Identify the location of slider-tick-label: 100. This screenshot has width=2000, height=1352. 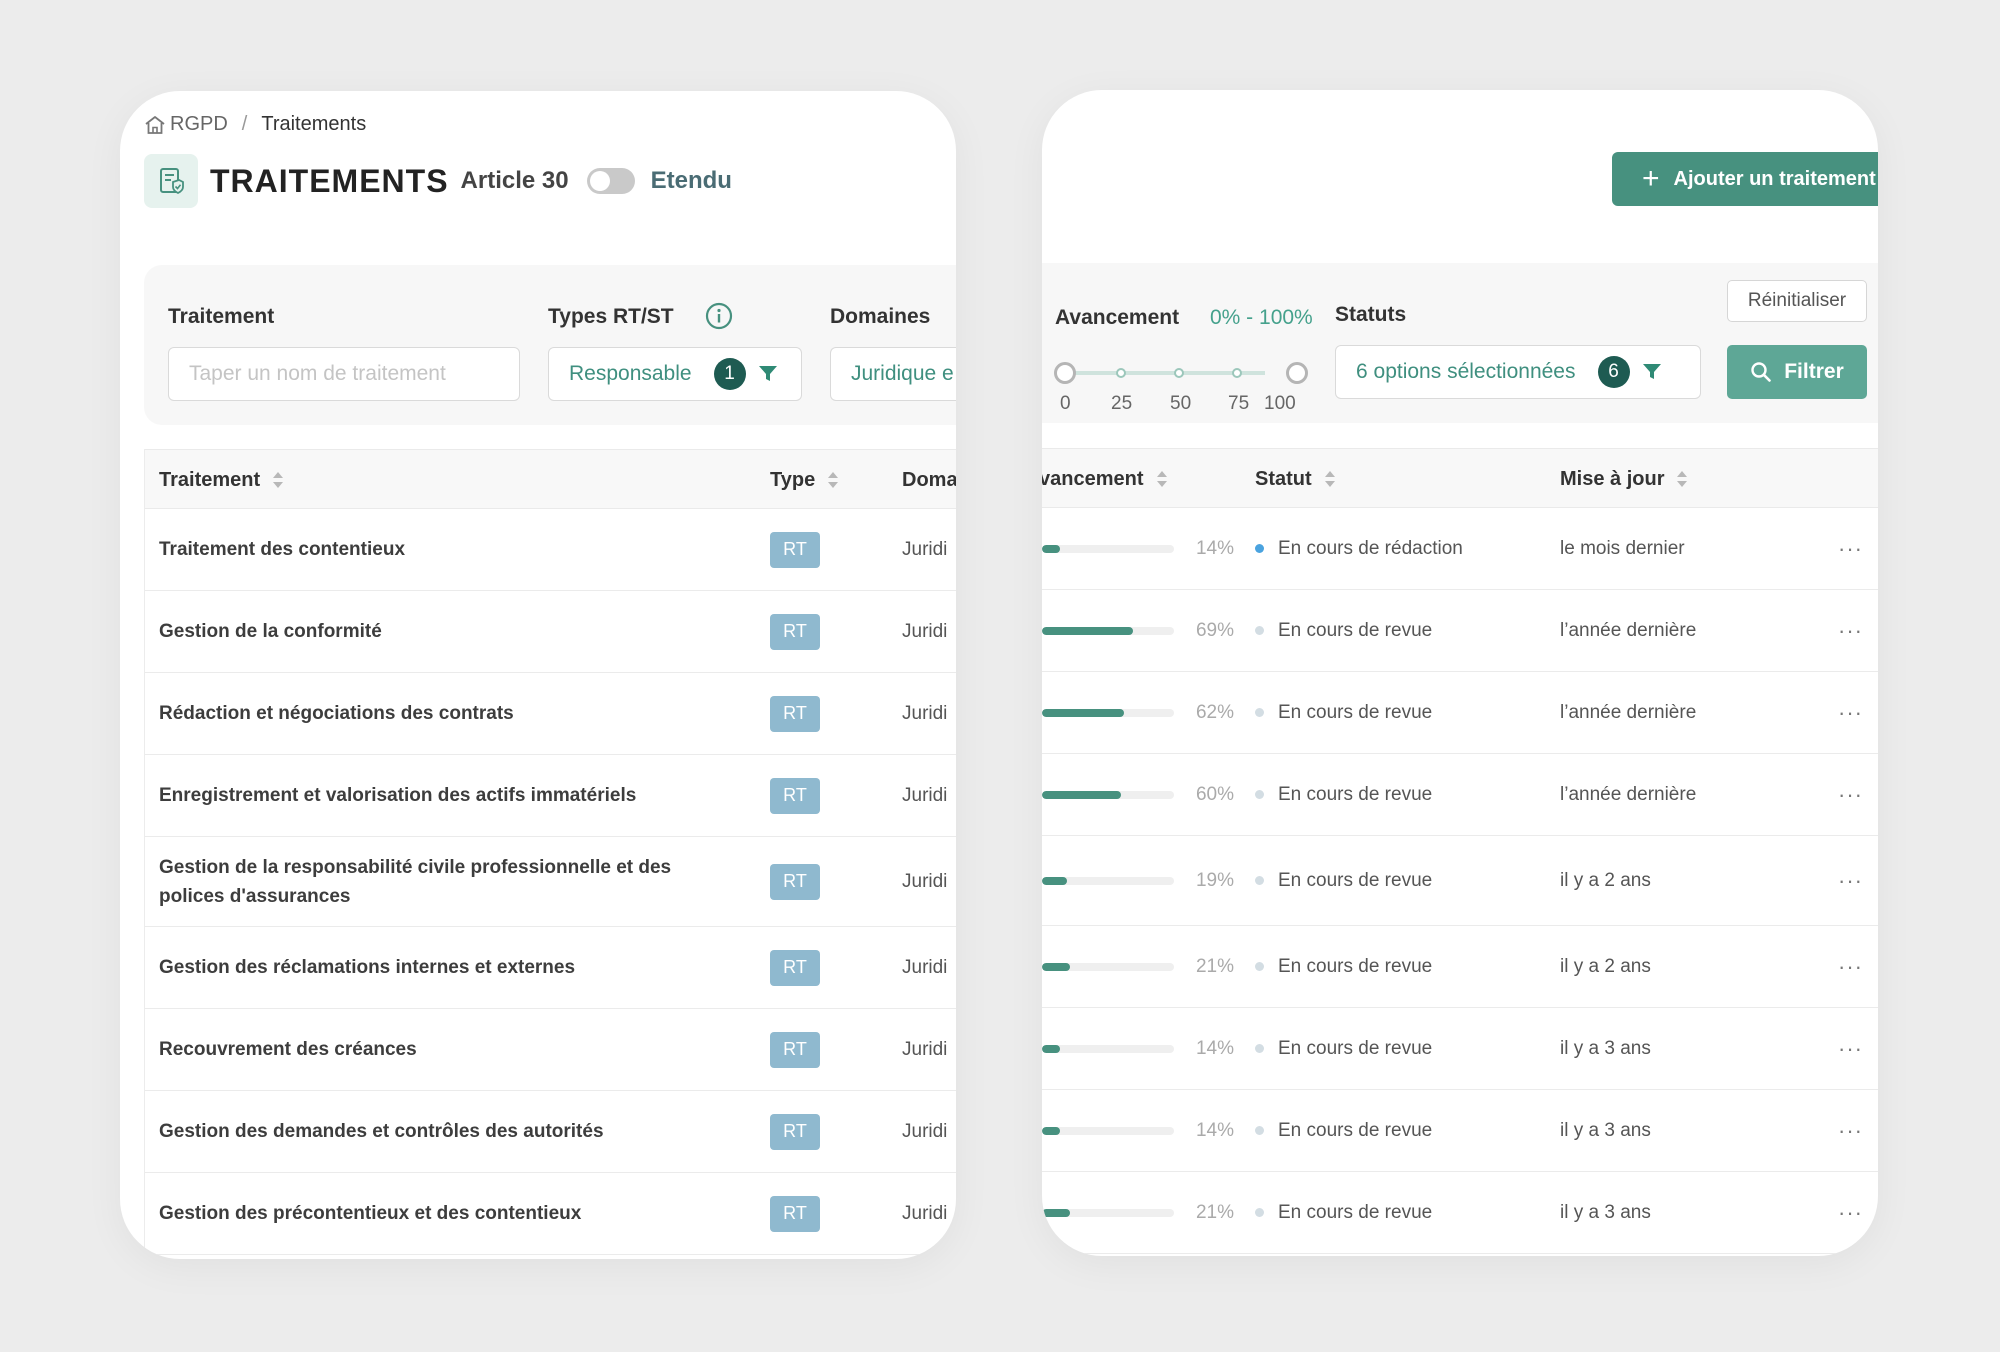
(1280, 403).